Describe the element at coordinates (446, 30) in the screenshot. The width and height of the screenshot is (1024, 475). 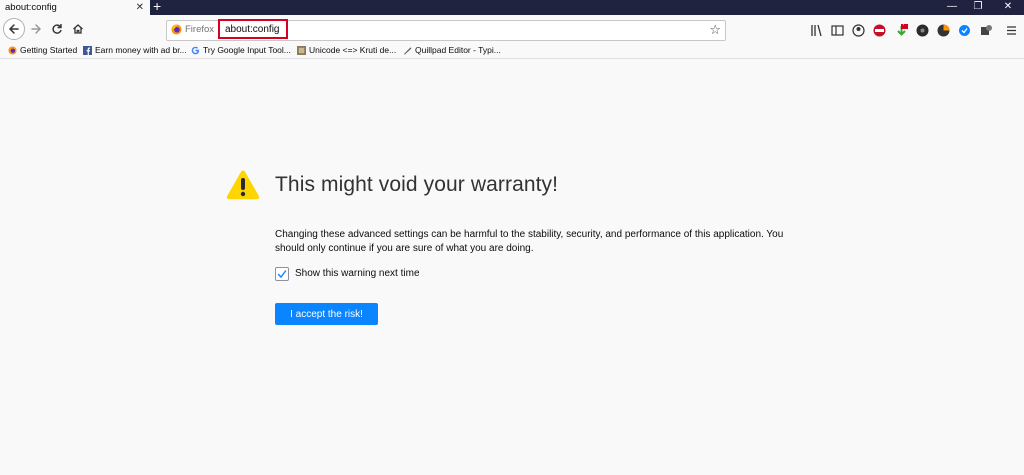
I see `url-bar: Firefox about:config ☆` at that location.